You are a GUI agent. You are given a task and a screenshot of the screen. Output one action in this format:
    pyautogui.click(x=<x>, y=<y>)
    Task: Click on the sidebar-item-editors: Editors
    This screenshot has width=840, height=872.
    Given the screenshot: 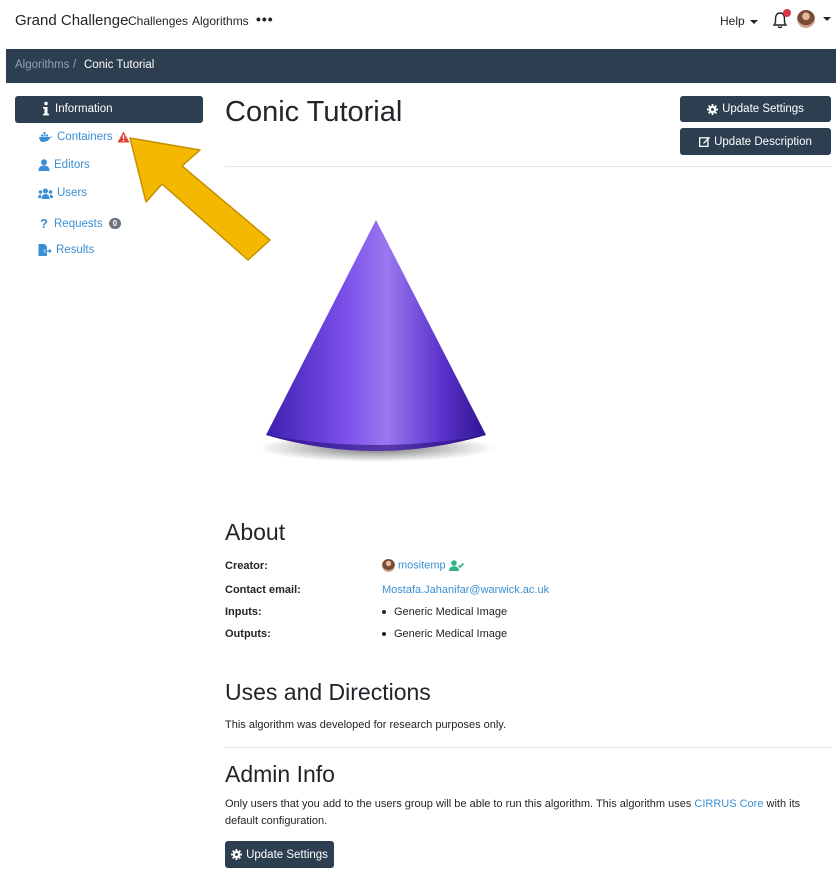 What is the action you would take?
    pyautogui.click(x=64, y=165)
    